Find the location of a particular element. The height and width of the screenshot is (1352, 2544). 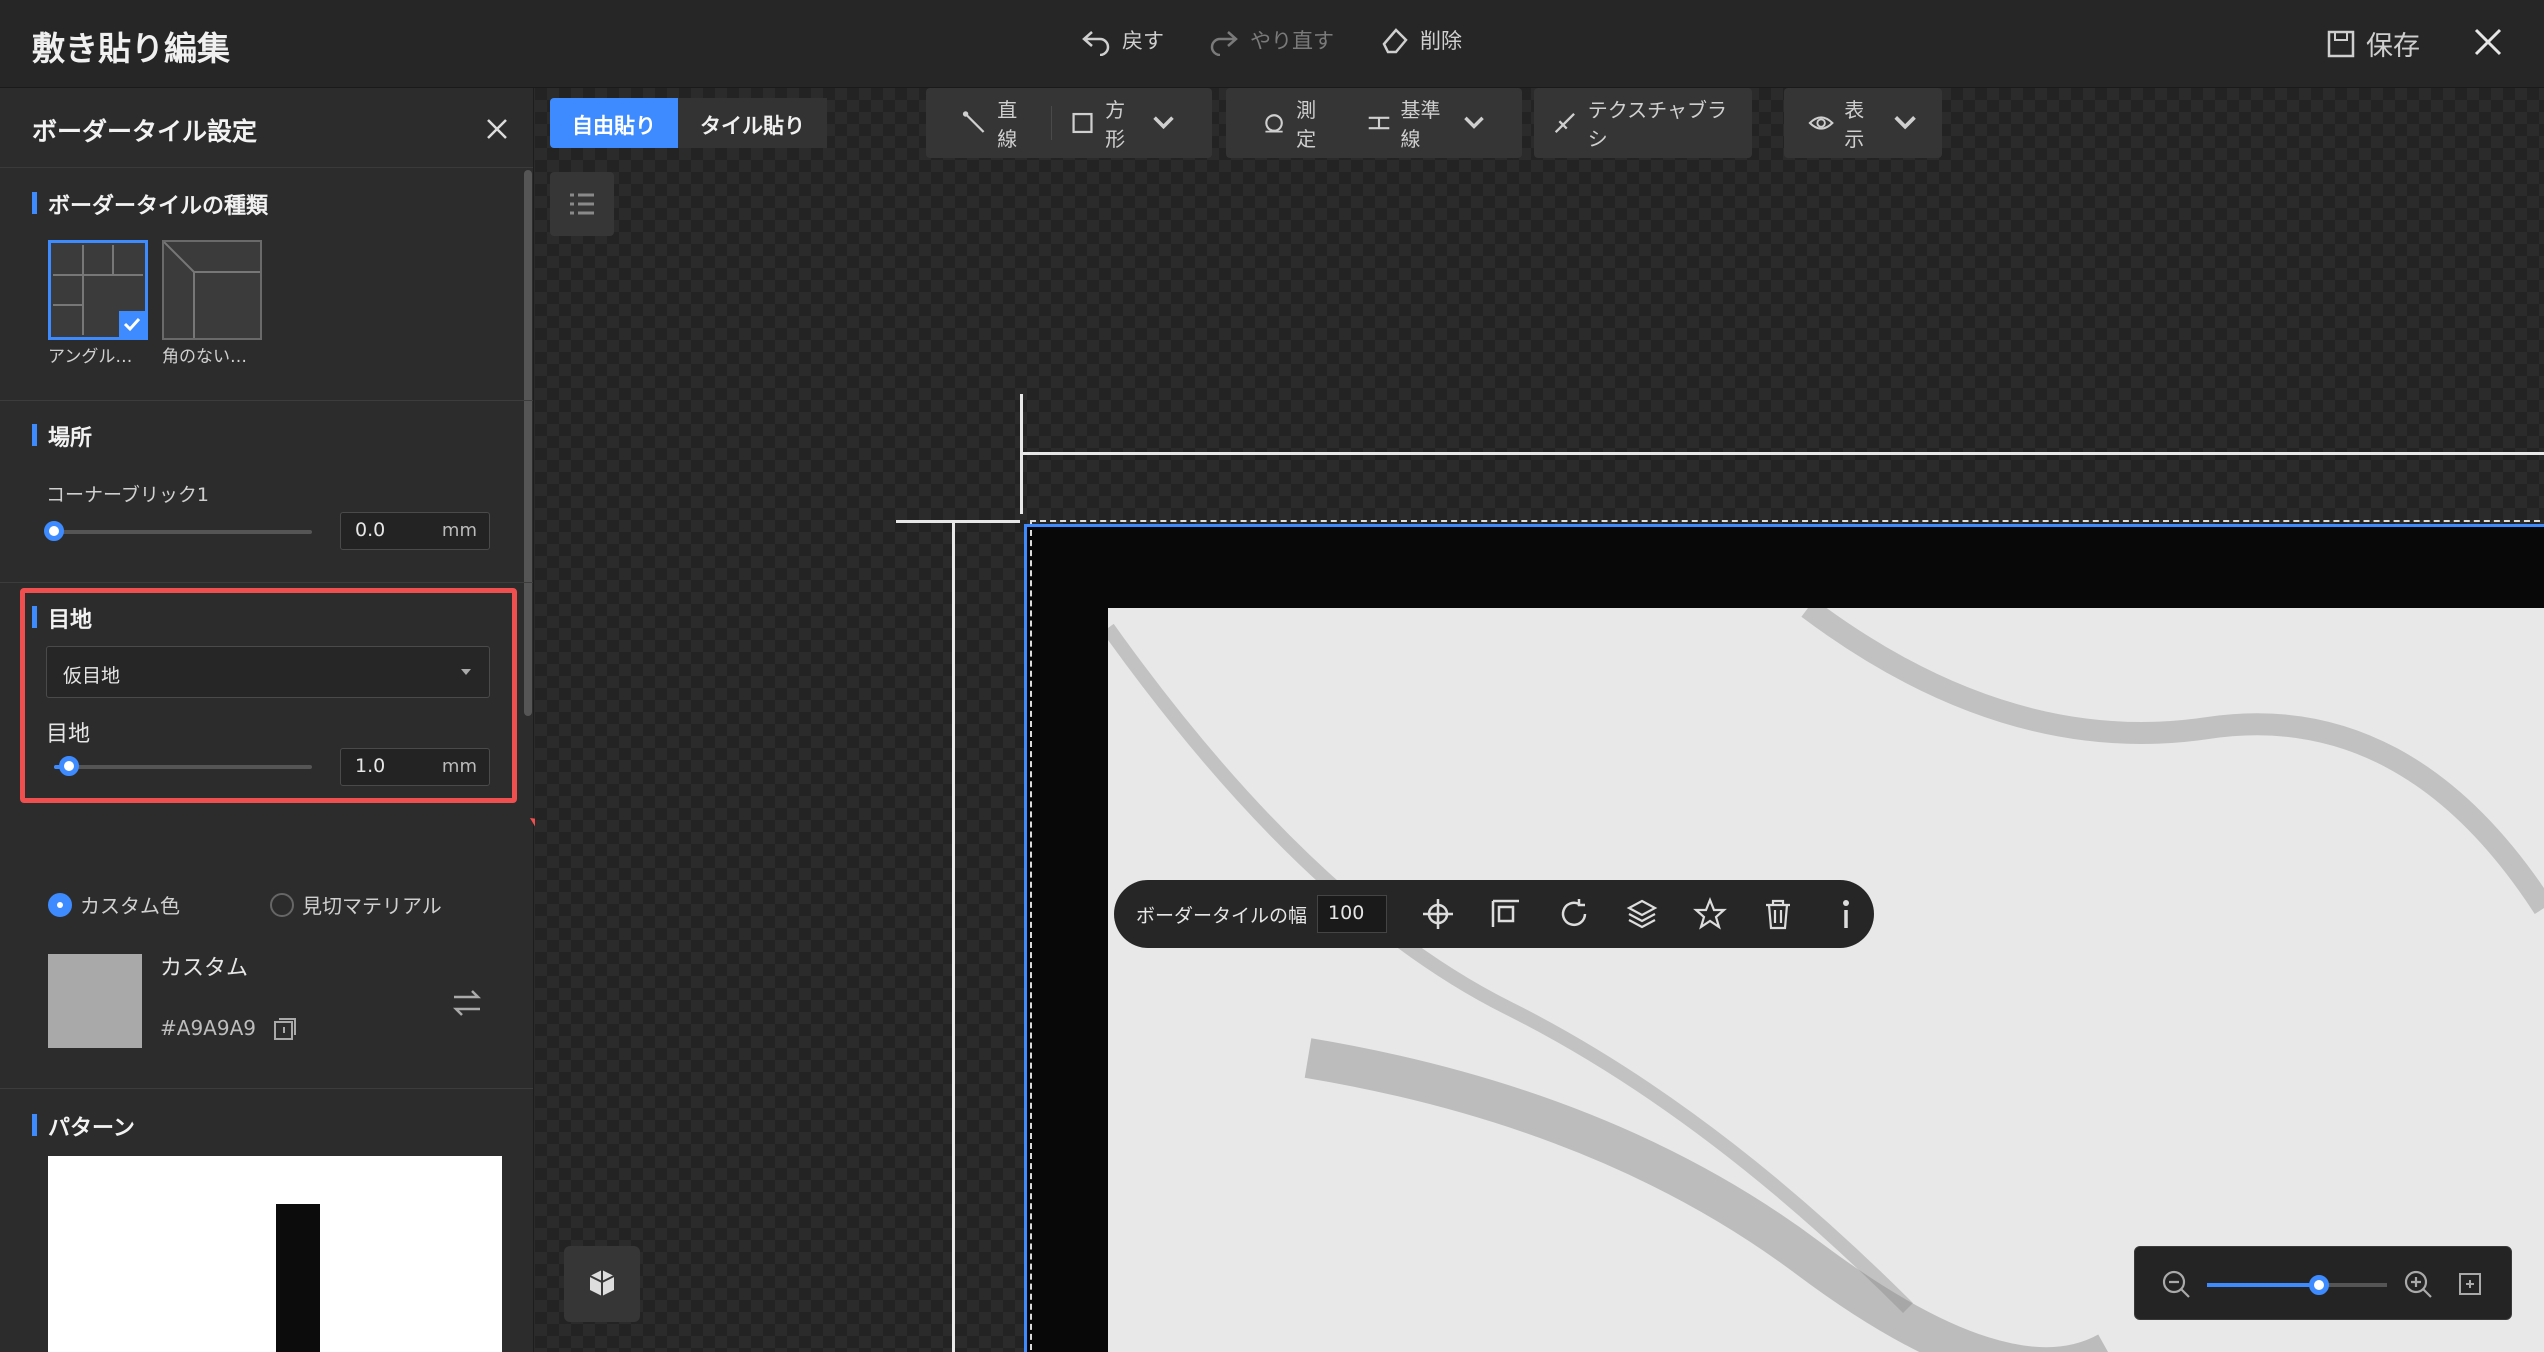

trash-icon is located at coordinates (1778, 914).